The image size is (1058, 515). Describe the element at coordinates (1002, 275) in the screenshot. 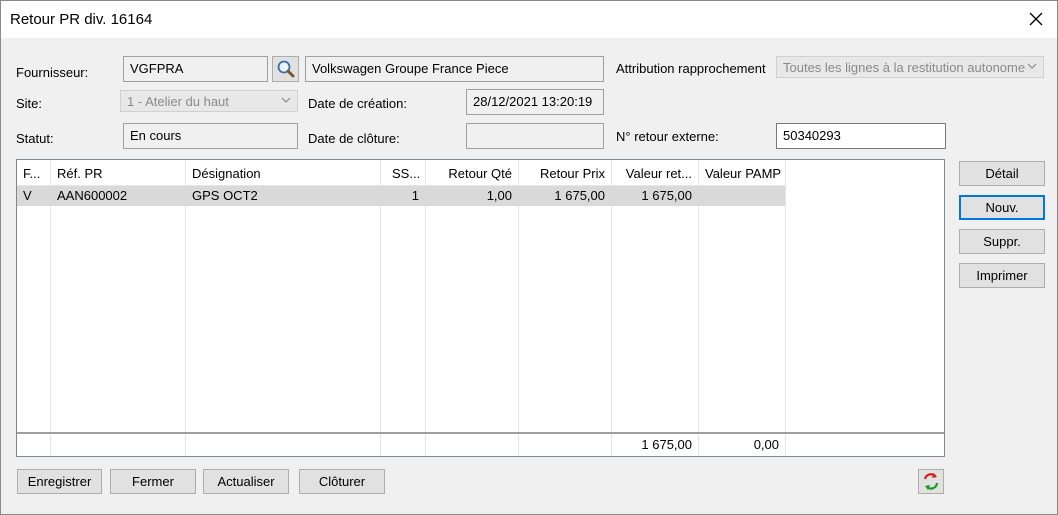

I see `print-button: Imprimer` at that location.